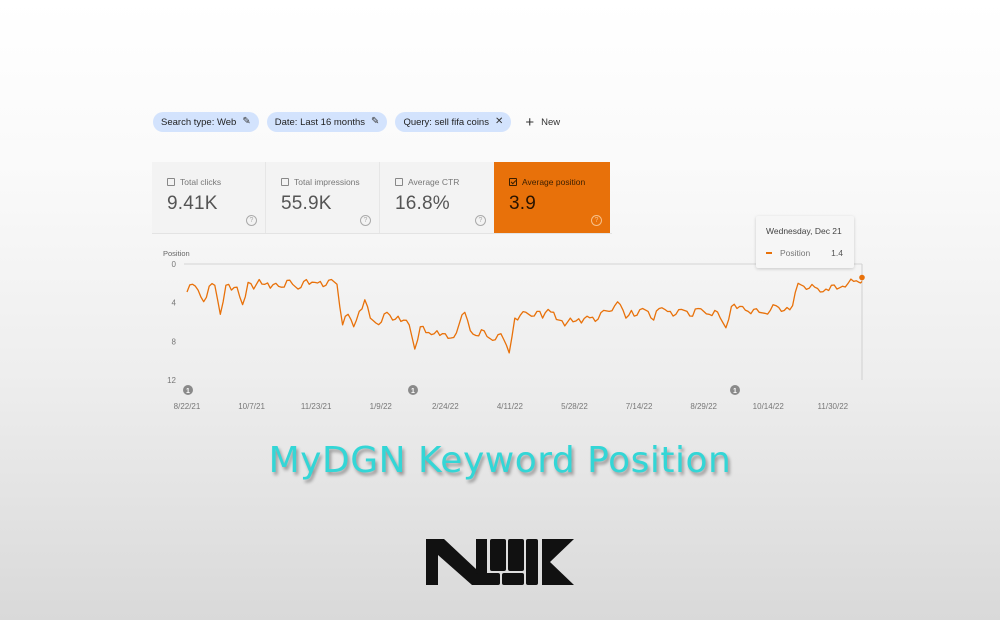 The width and height of the screenshot is (1000, 620). Describe the element at coordinates (510, 406) in the screenshot. I see `x-tick-label: 4/11/22` at that location.